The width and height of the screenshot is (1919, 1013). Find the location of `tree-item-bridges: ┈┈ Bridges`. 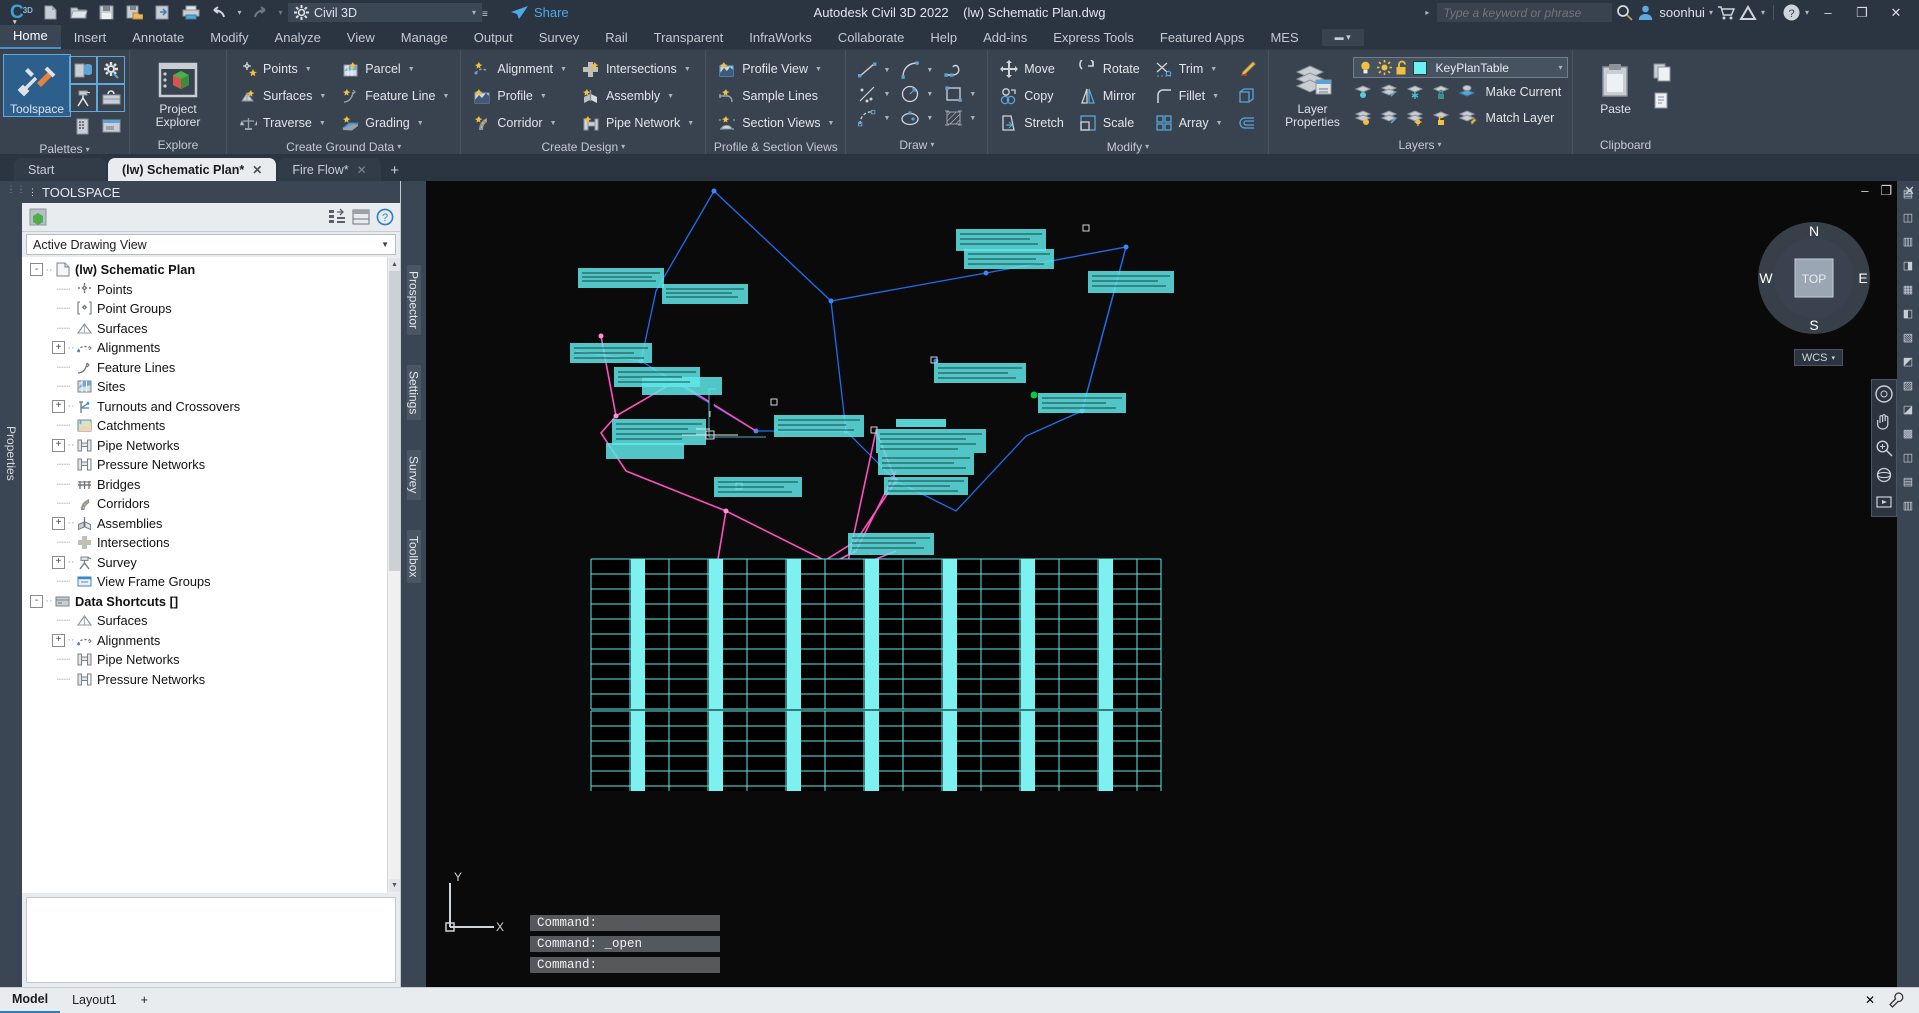

tree-item-bridges: ┈┈ Bridges is located at coordinates (211, 485).